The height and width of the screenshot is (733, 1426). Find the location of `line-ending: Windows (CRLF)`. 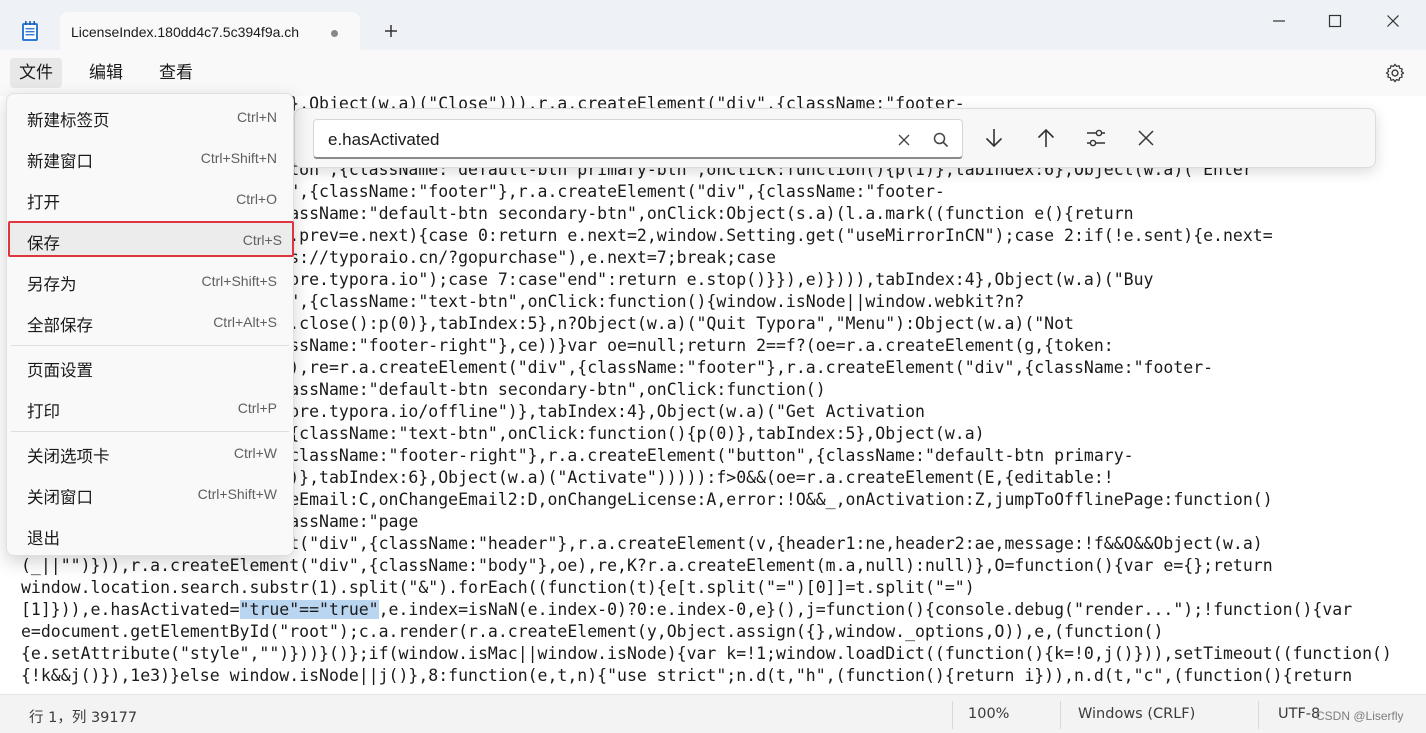

line-ending: Windows (CRLF) is located at coordinates (1137, 714).